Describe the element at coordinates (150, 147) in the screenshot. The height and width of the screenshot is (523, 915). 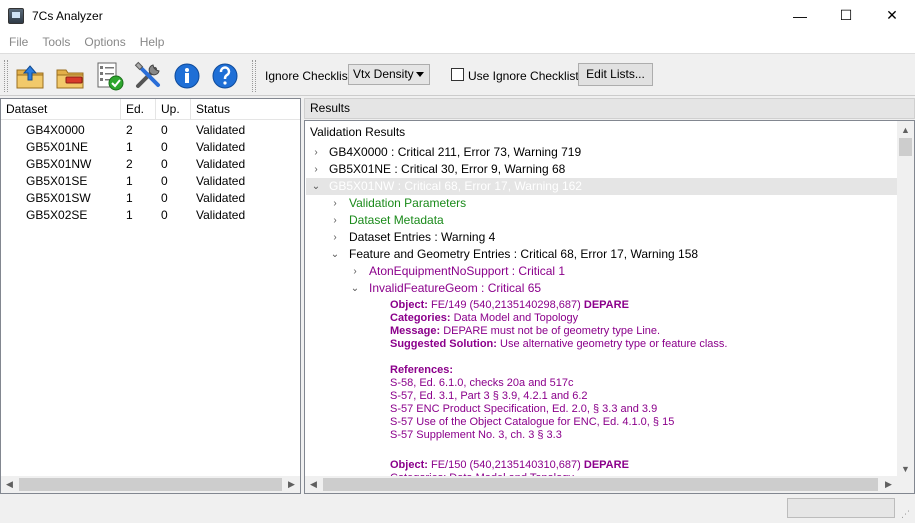
I see `table-row: GB5X01NE 1 0 Validated` at that location.